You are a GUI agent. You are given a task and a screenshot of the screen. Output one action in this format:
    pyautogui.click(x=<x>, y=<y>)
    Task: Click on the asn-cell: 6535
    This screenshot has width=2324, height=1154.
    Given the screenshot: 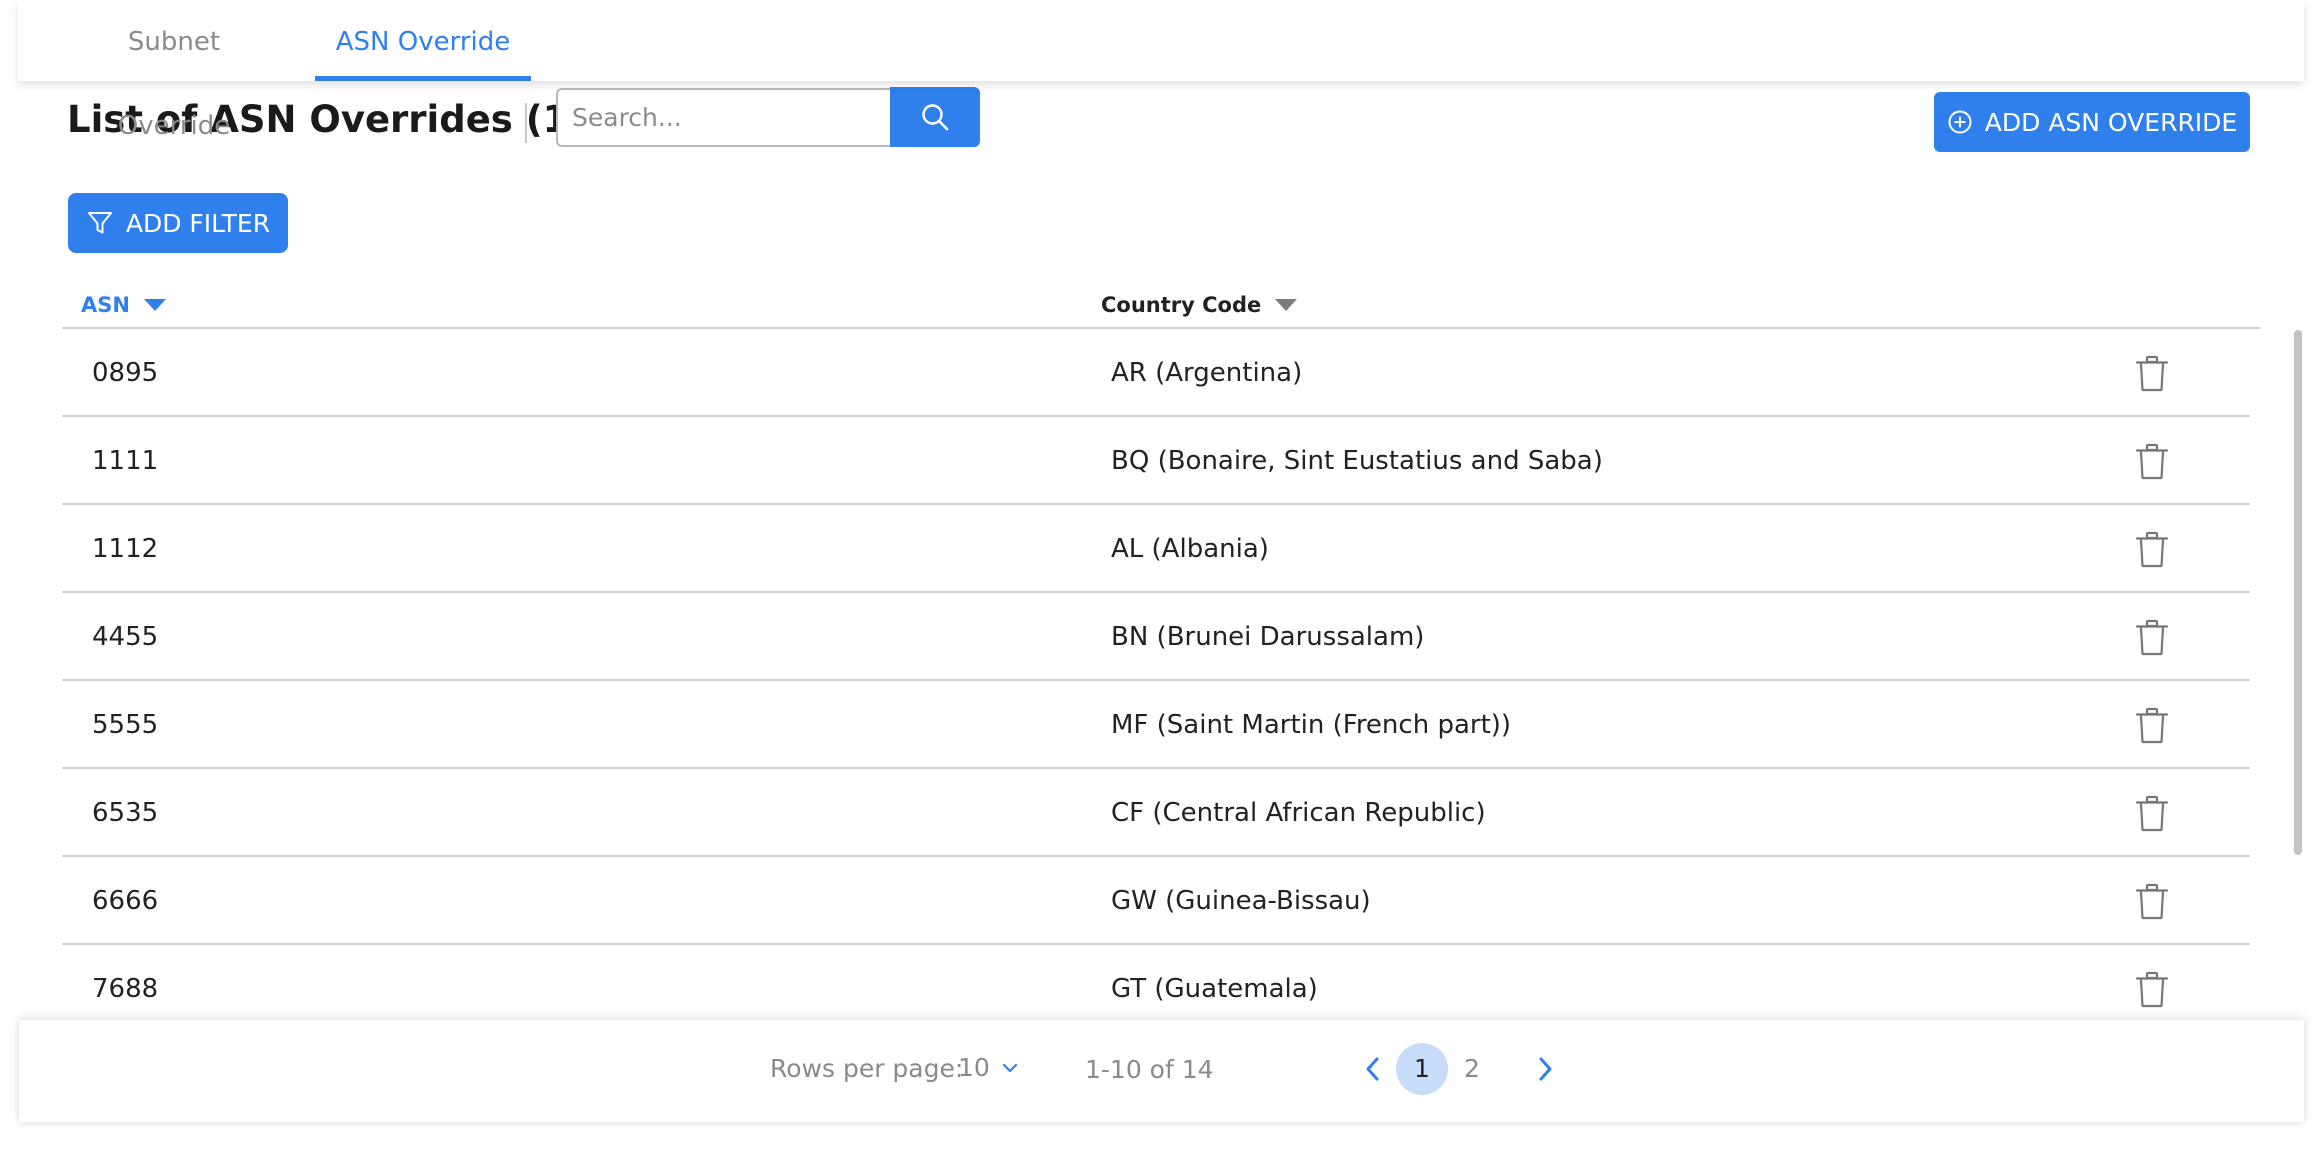 What is the action you would take?
    pyautogui.click(x=125, y=813)
    